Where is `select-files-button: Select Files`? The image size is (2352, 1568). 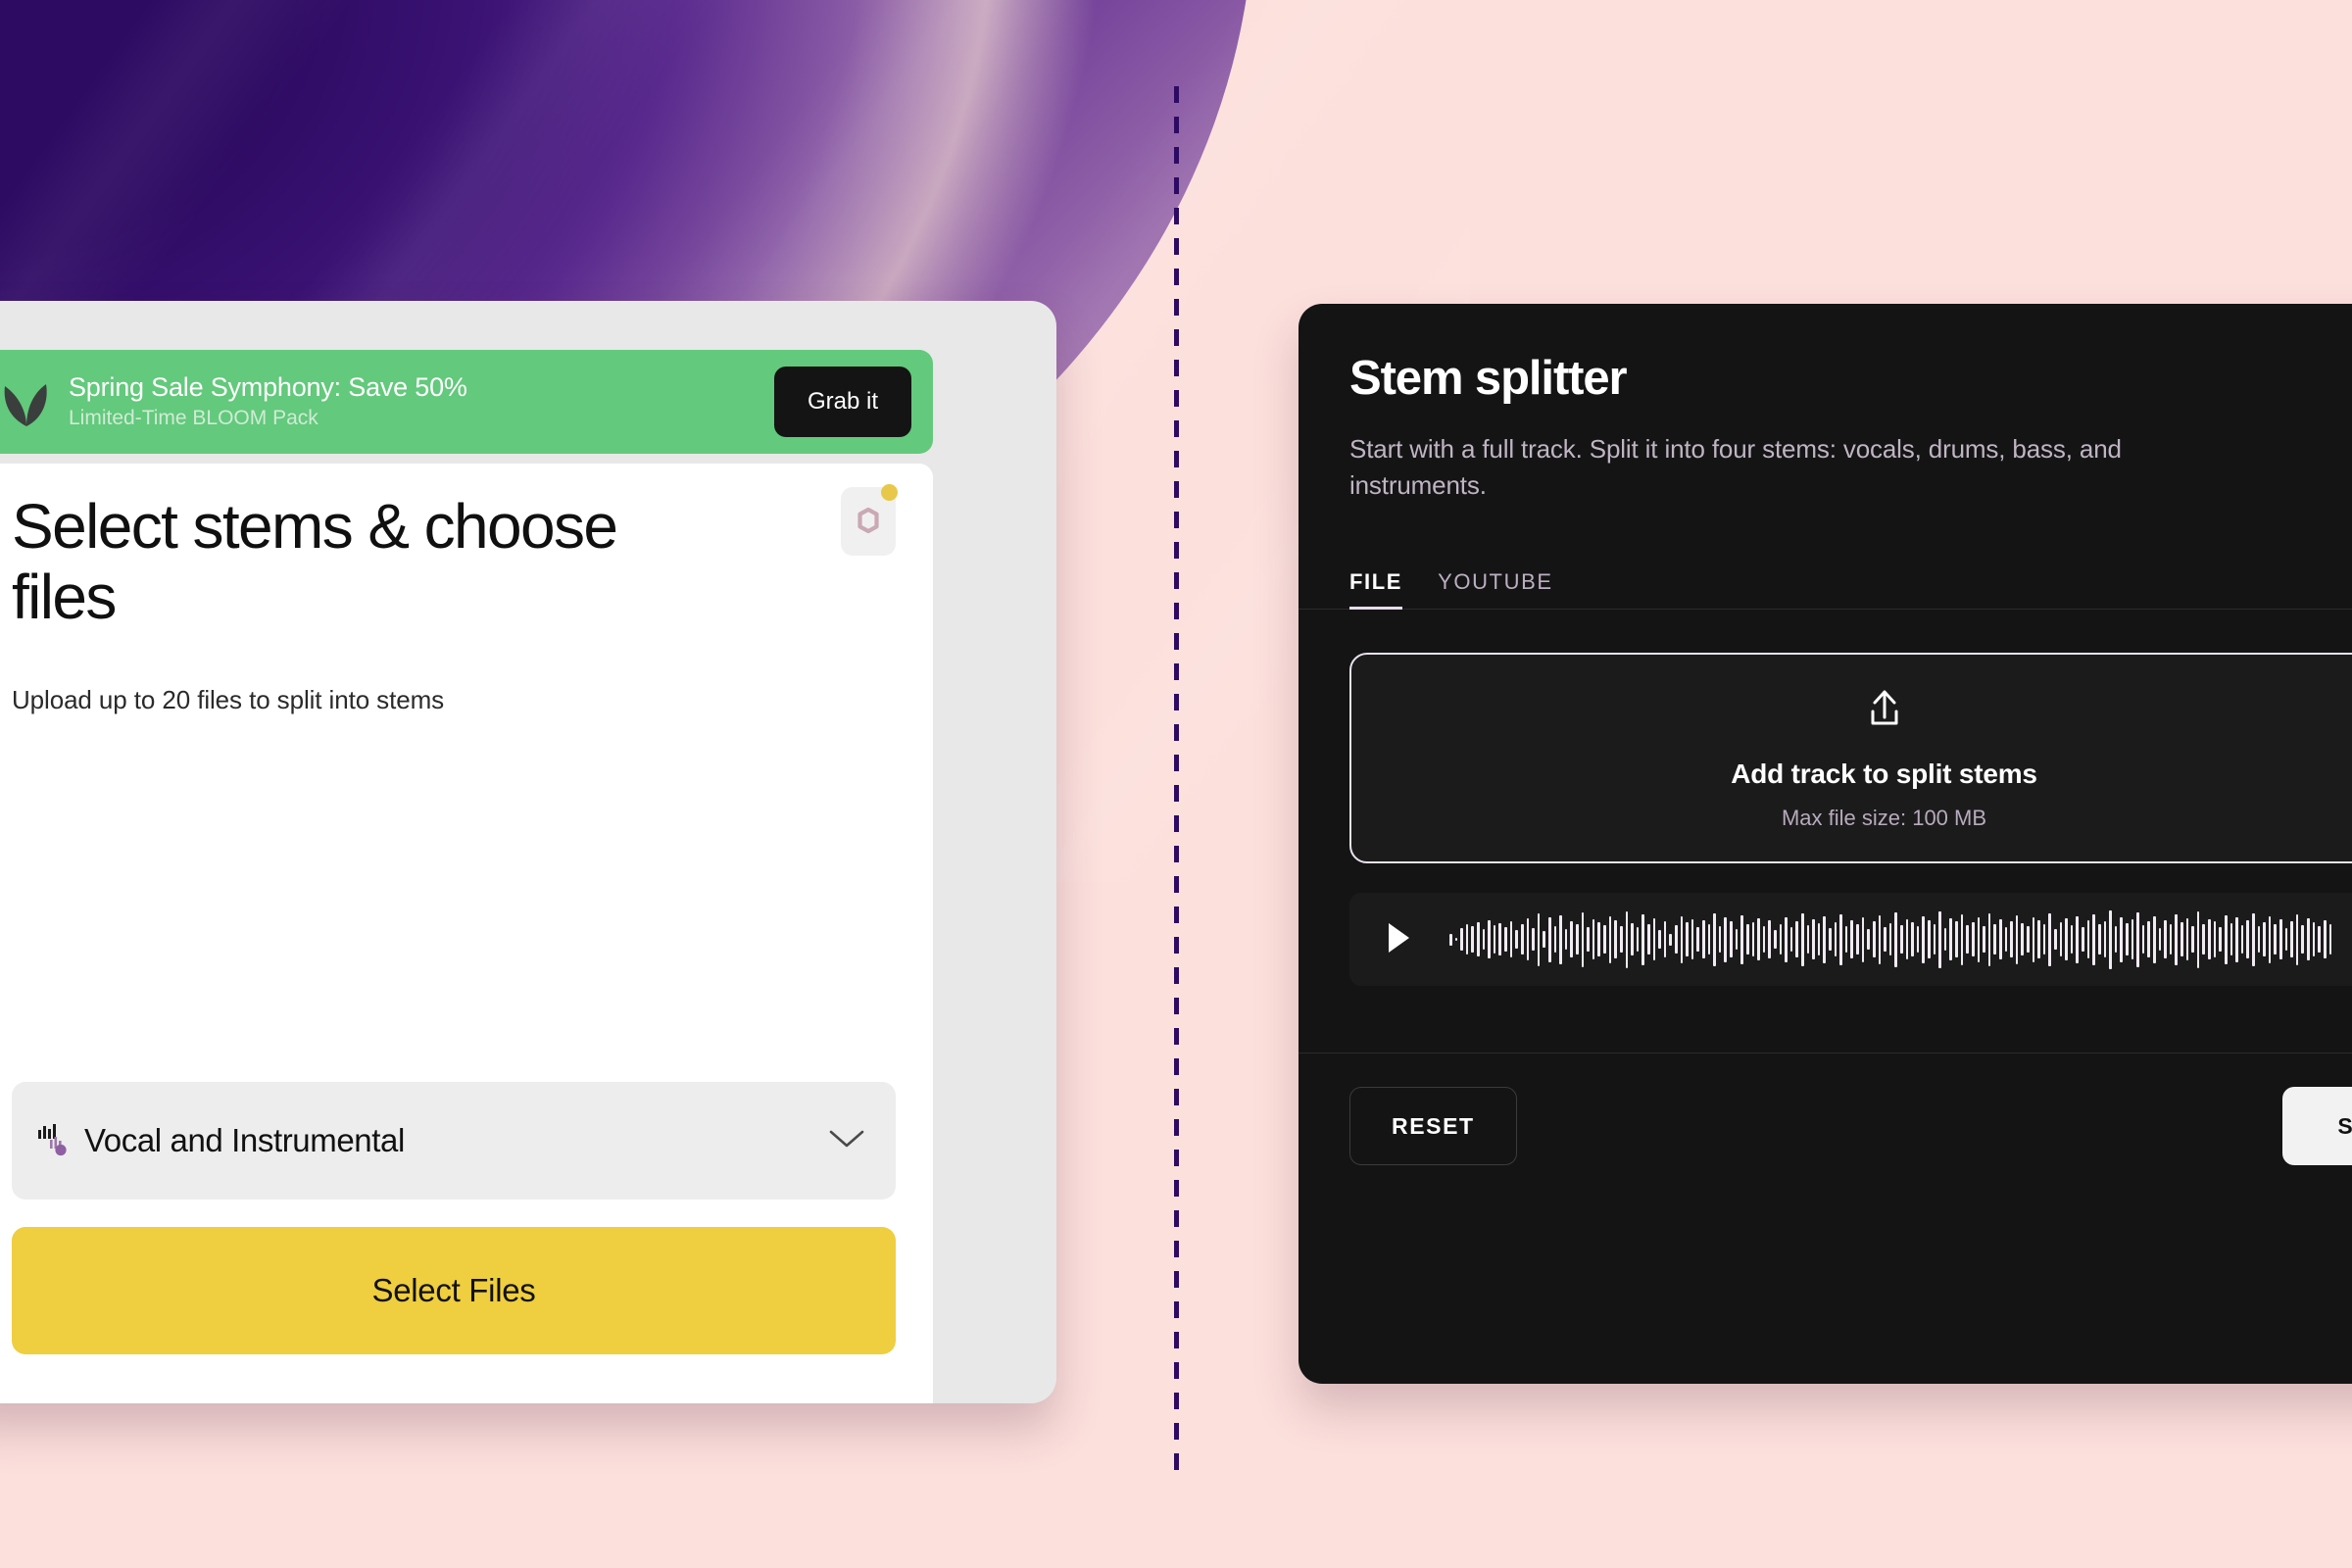
select-files-button: Select Files is located at coordinates (454, 1290).